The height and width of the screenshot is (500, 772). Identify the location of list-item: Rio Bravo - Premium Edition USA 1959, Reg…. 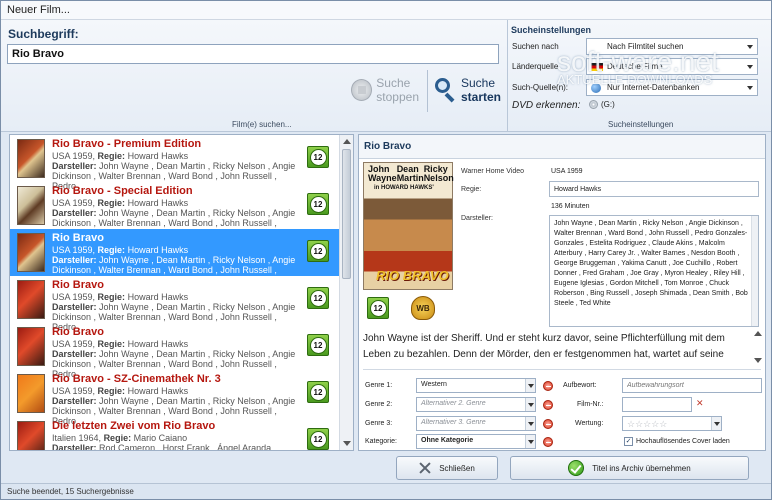
(175, 163).